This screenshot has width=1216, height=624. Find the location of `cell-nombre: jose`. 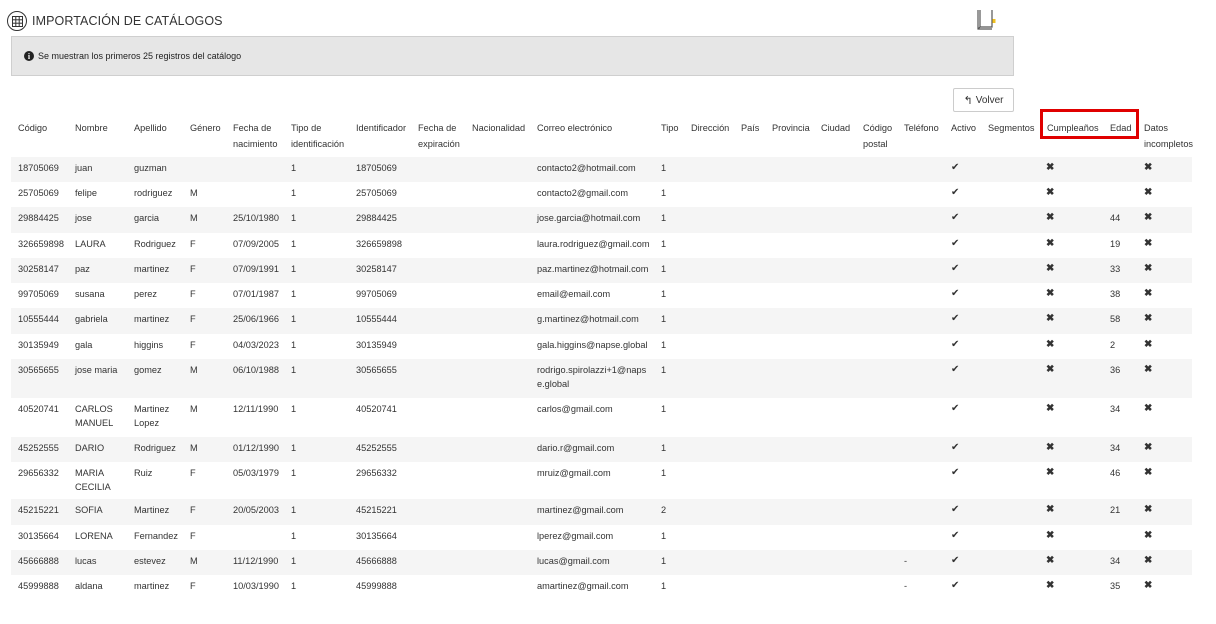

cell-nombre: jose is located at coordinates (83, 218).